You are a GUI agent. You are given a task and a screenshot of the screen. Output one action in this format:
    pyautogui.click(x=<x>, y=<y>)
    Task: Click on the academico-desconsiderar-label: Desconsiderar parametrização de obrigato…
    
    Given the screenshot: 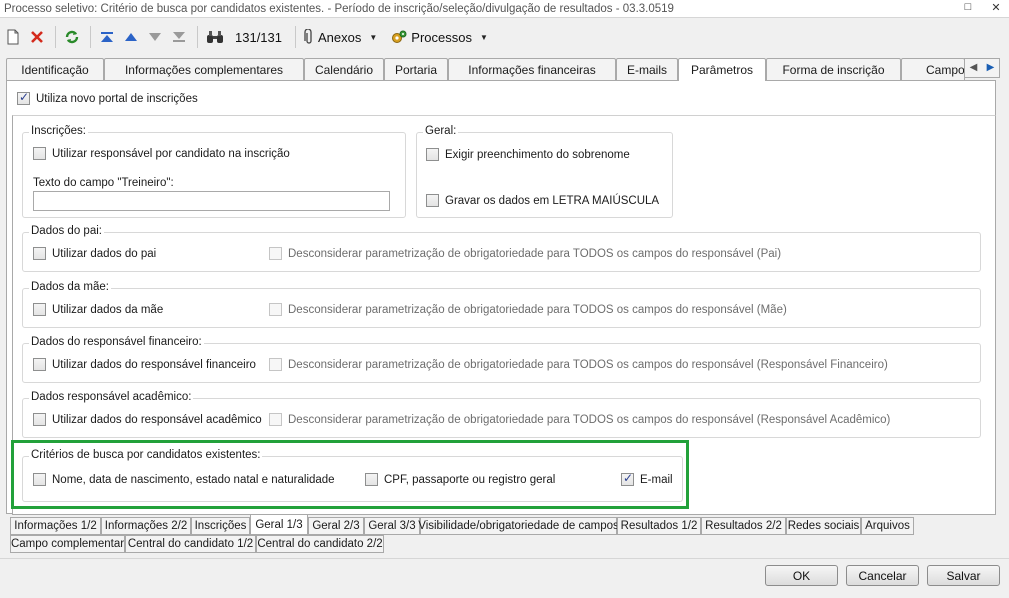 What is the action you would take?
    pyautogui.click(x=589, y=419)
    